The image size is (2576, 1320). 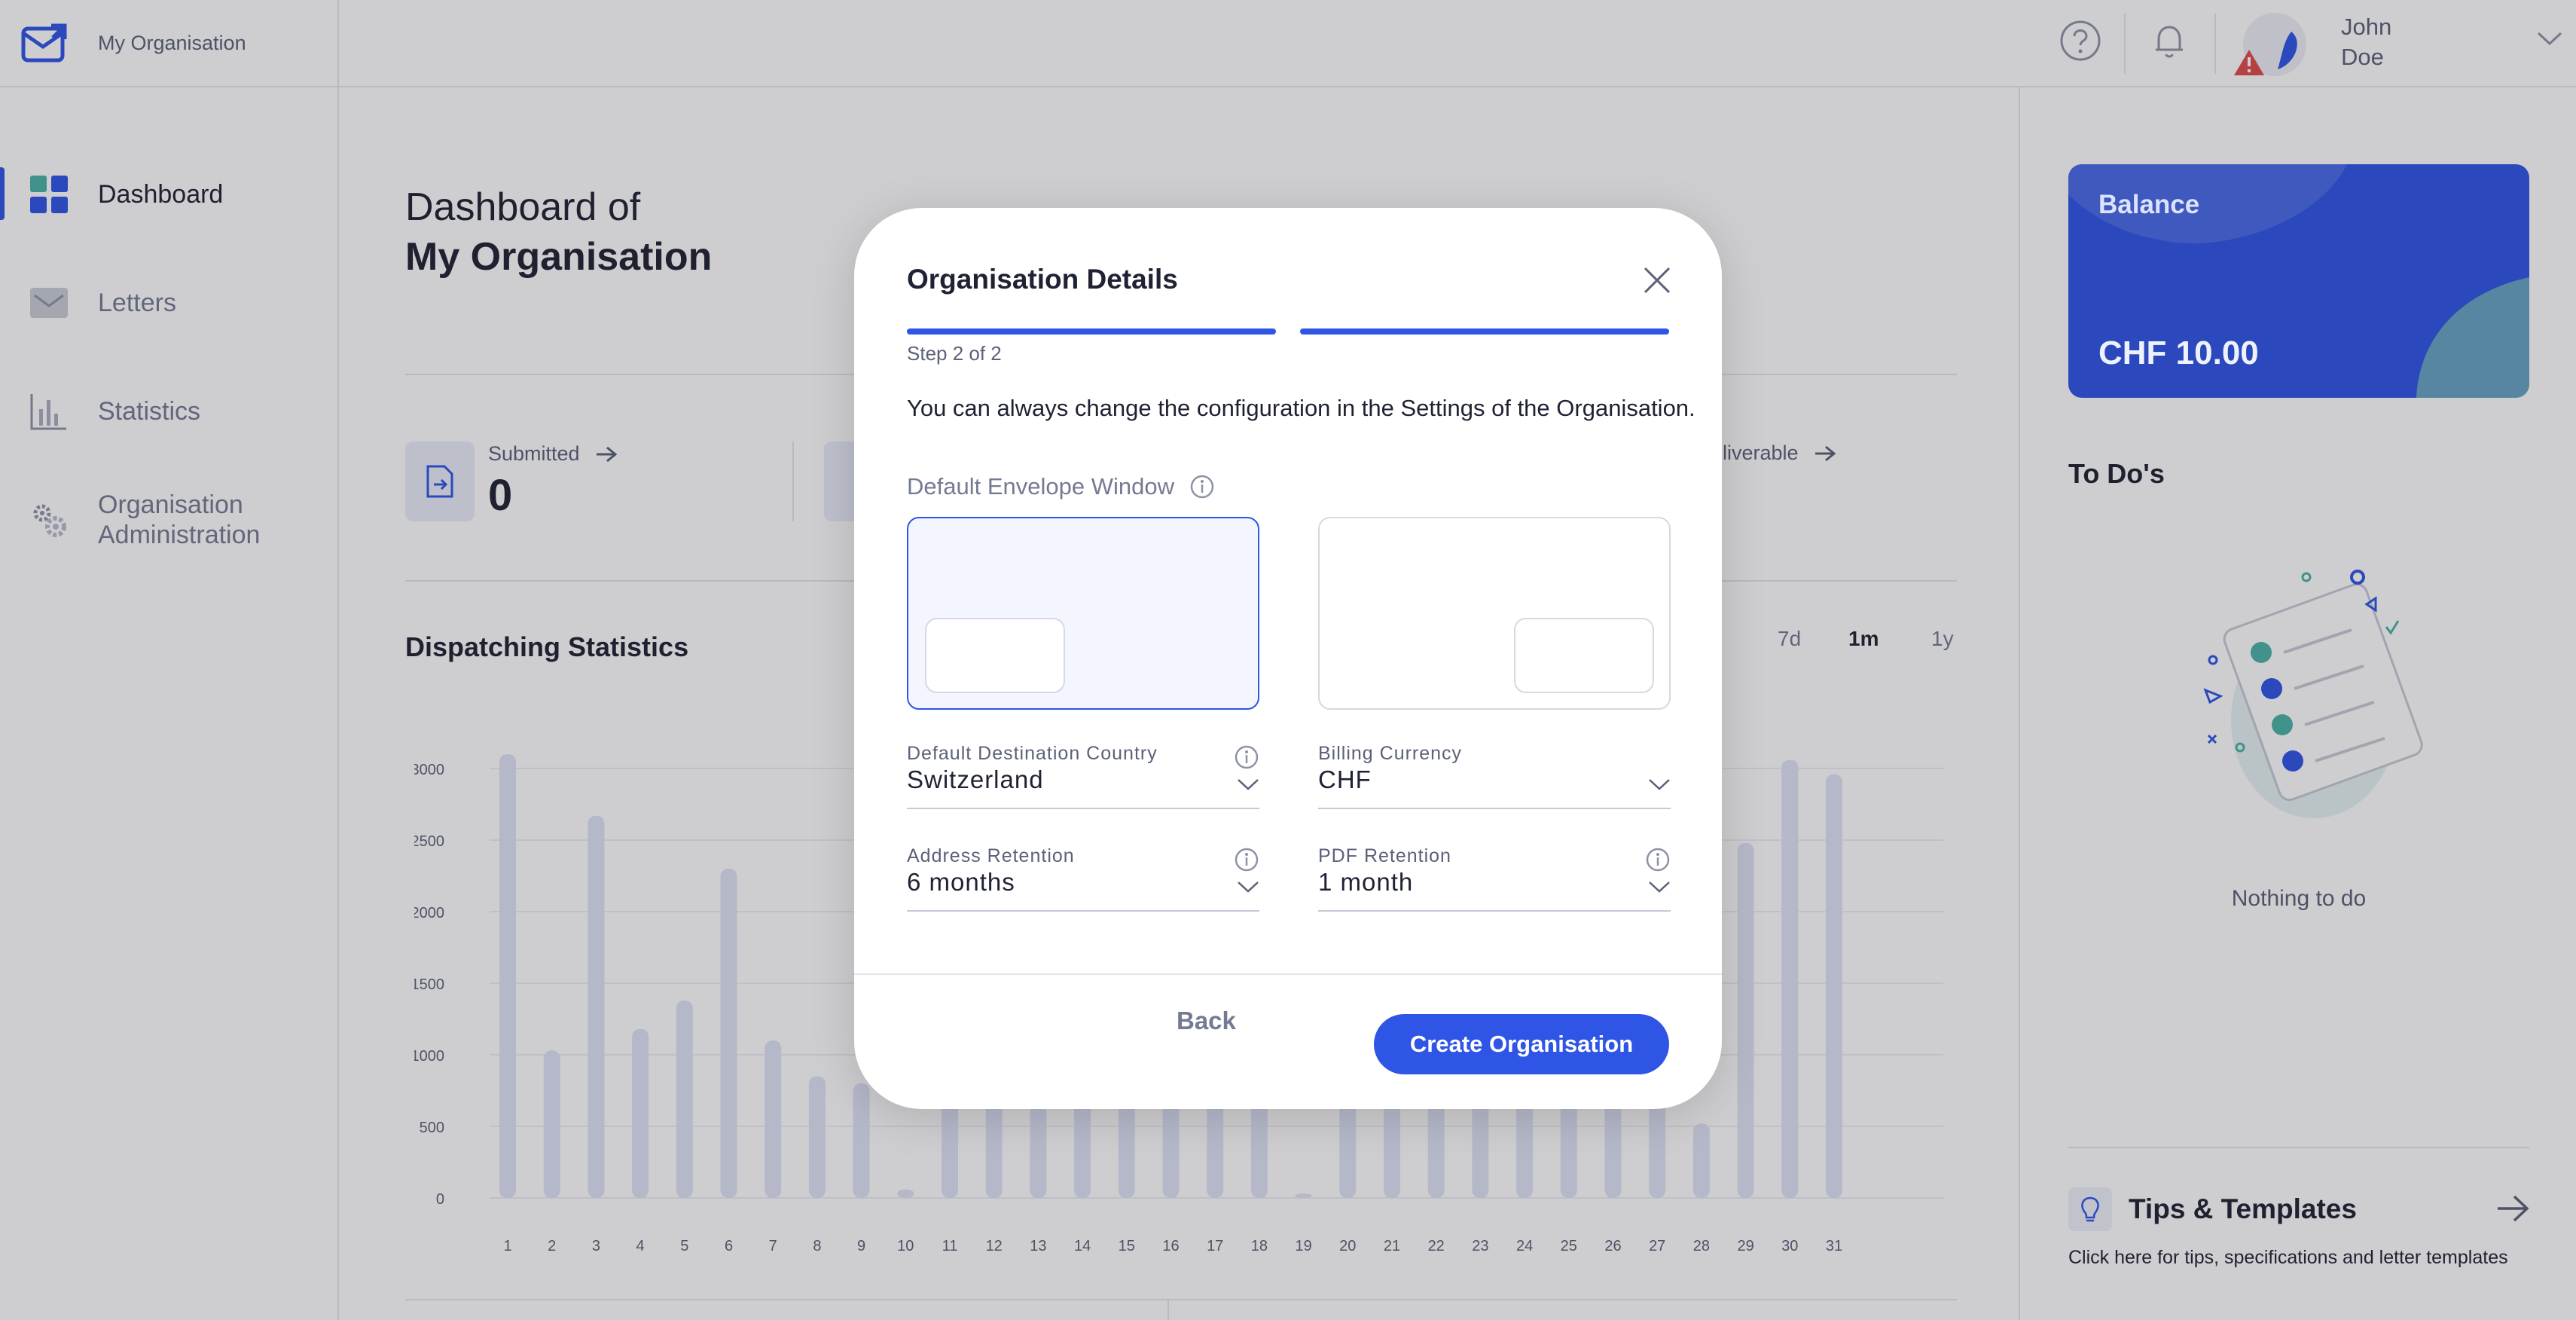 What do you see at coordinates (1522, 1044) in the screenshot?
I see `create-organisation-button: Create Organisation` at bounding box center [1522, 1044].